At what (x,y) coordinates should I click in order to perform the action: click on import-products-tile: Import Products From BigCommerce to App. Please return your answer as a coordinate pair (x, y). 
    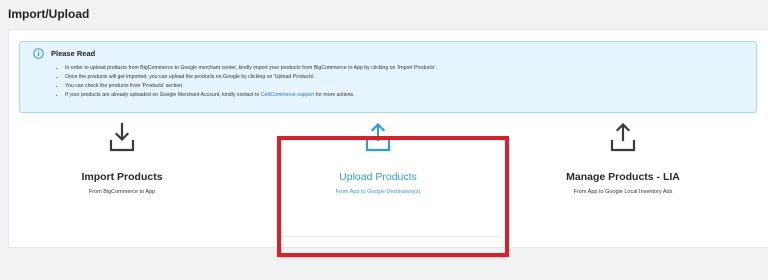
    Looking at the image, I should click on (122, 160).